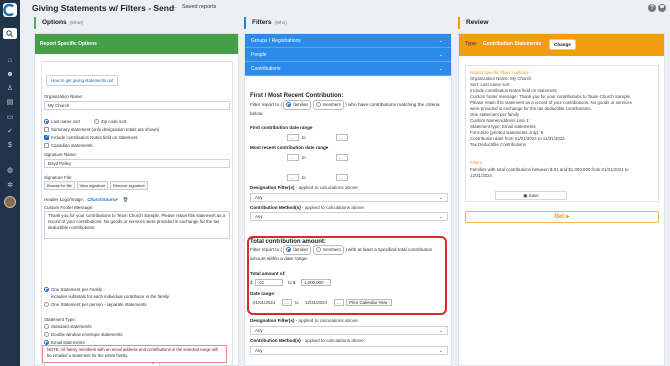  Describe the element at coordinates (347, 275) in the screenshot. I see `highlight-box` at that location.